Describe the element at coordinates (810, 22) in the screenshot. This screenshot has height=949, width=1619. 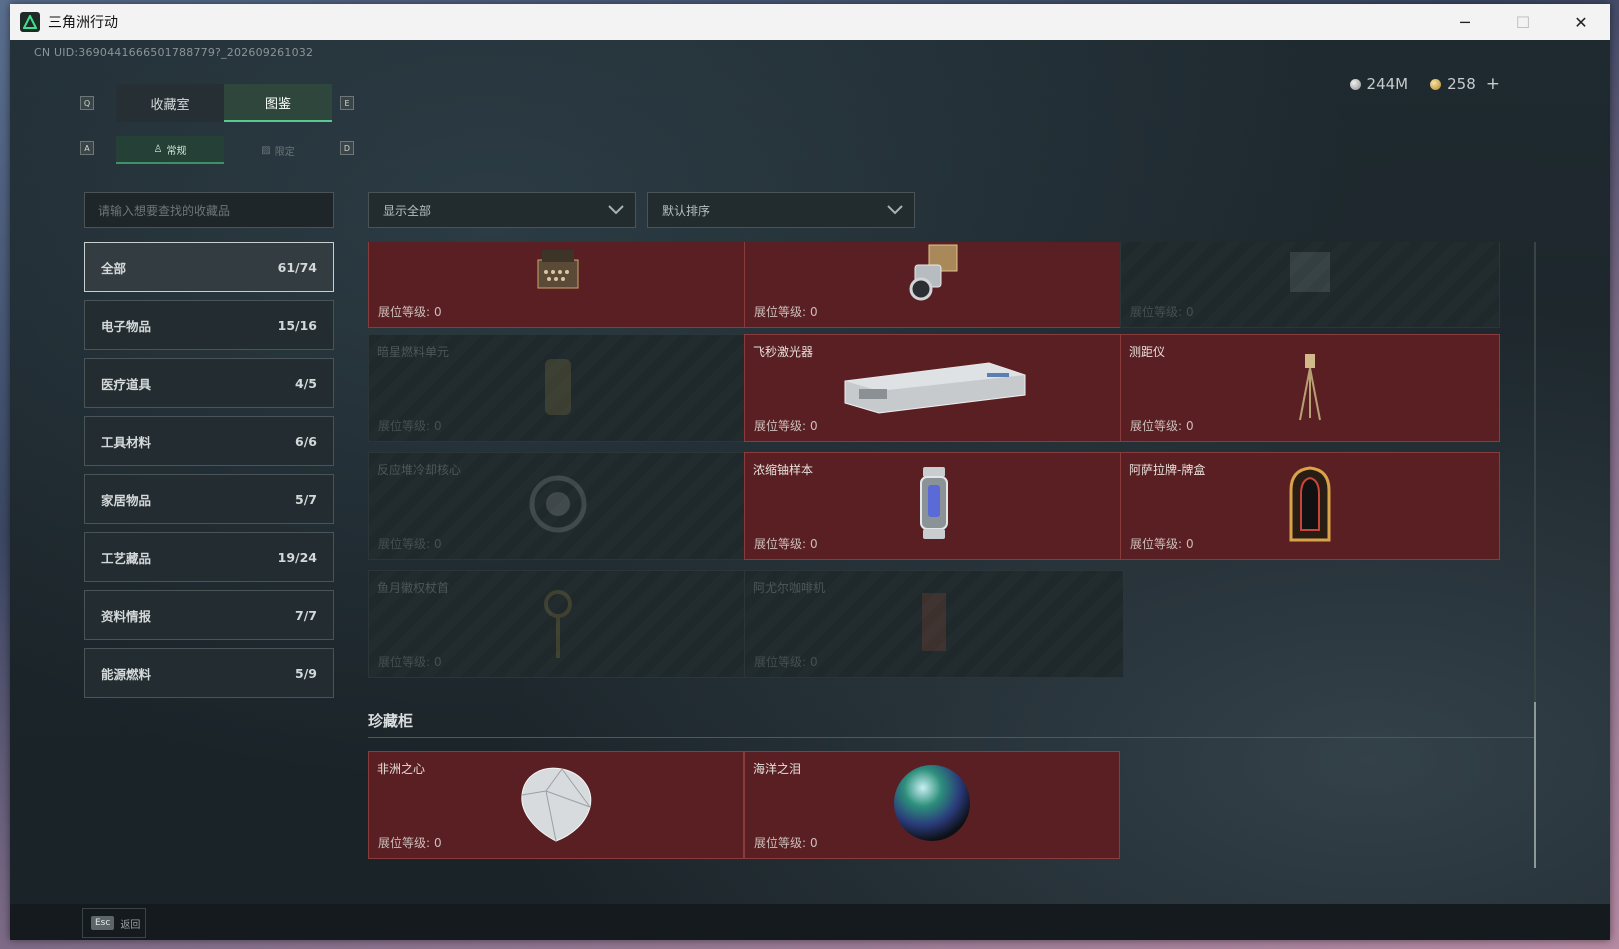
I see `title-bar: 三角洲行动 ─ ☐ ✕` at that location.